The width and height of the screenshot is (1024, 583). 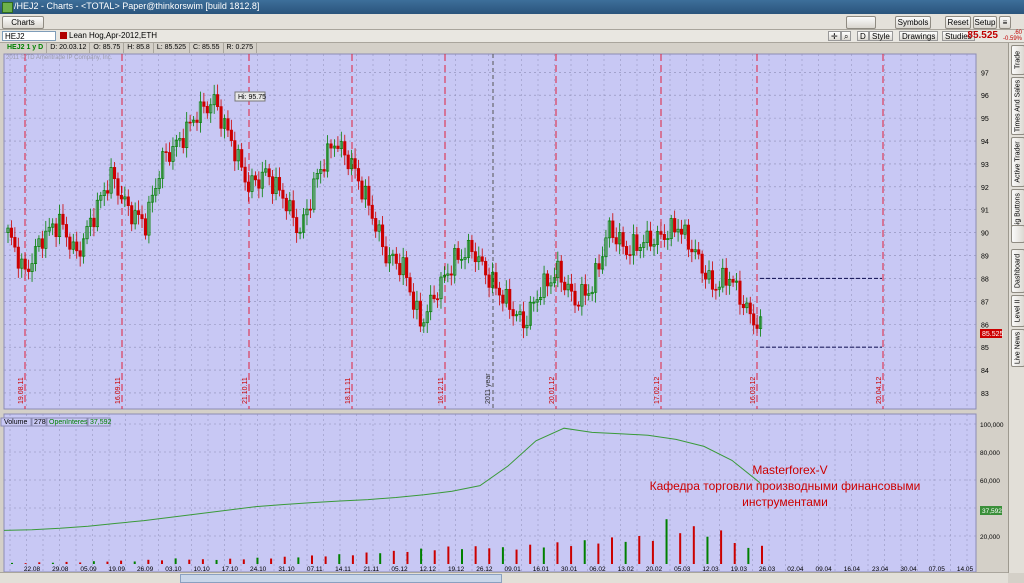 What do you see at coordinates (985, 279) in the screenshot?
I see `price-tick-label: 88` at bounding box center [985, 279].